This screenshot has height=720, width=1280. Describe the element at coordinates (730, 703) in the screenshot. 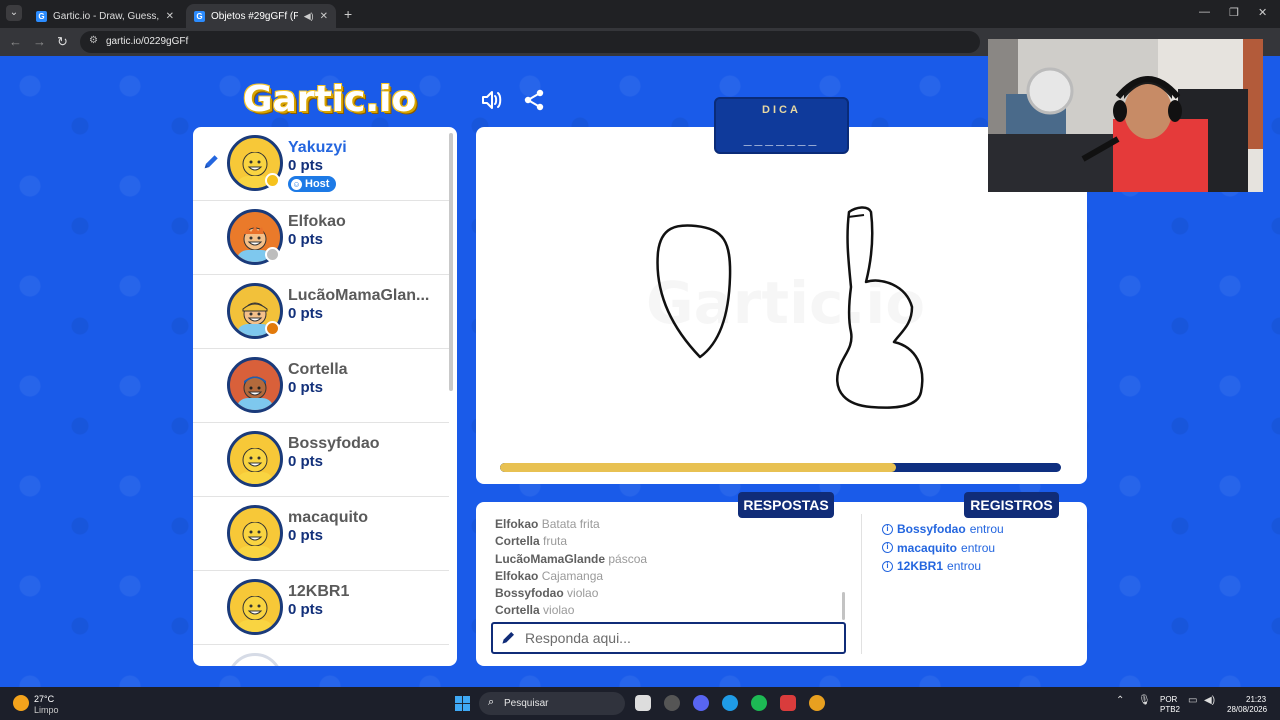

I see `edge-icon` at that location.